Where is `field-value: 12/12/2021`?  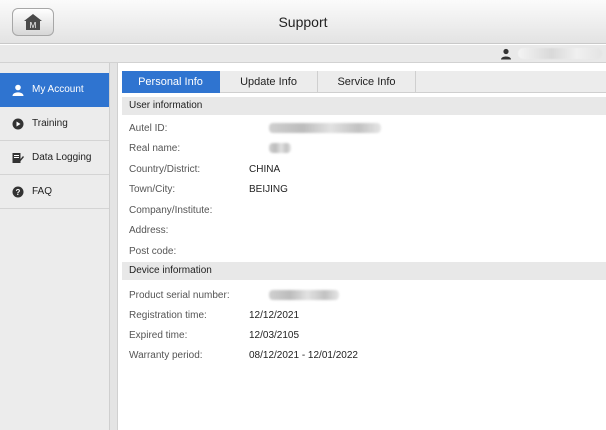 field-value: 12/12/2021 is located at coordinates (274, 315).